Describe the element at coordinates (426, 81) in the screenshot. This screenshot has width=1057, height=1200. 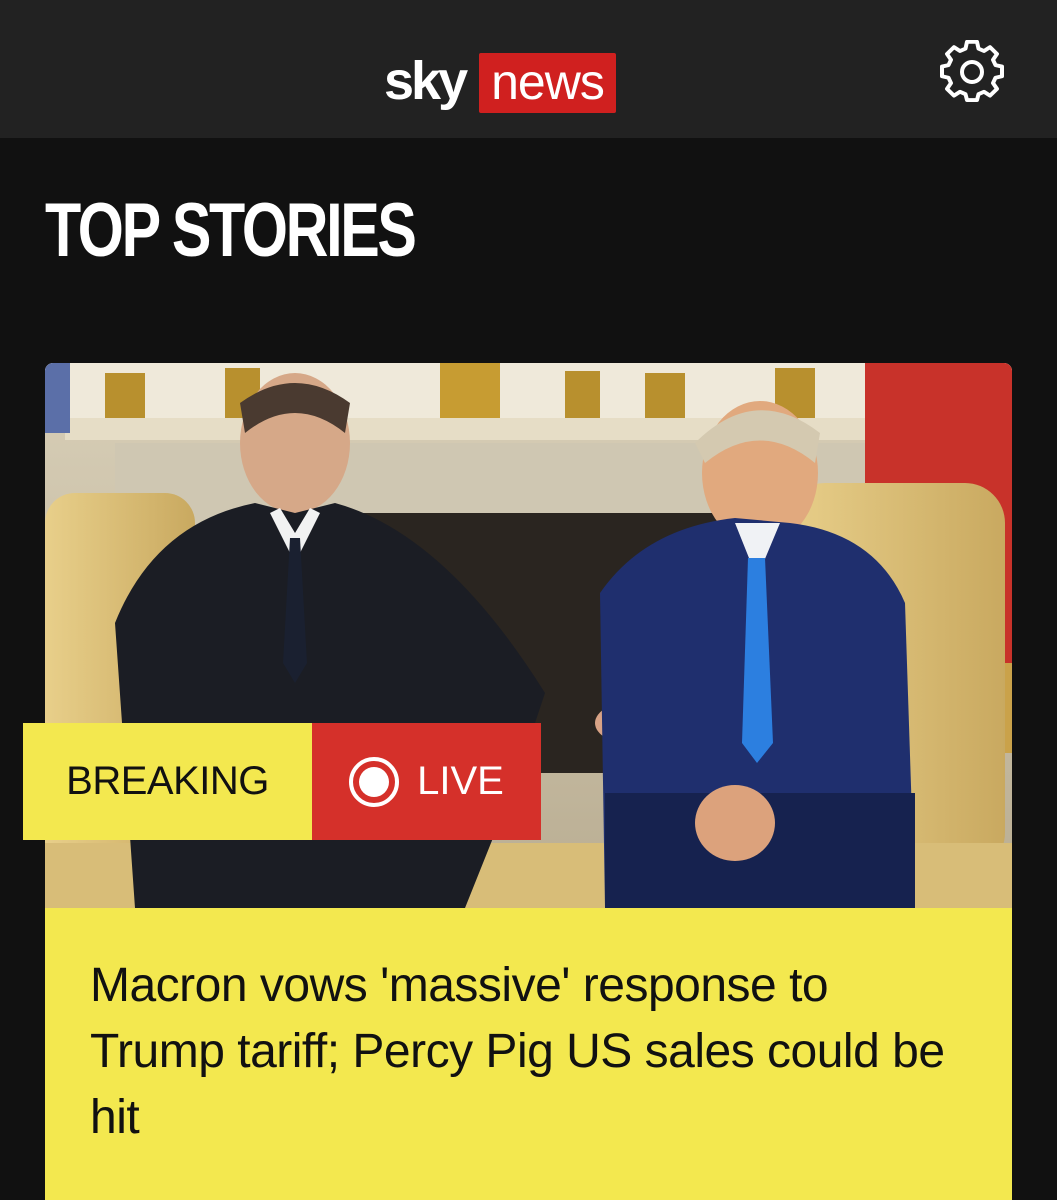
I see `logo-sky-text: sky` at that location.